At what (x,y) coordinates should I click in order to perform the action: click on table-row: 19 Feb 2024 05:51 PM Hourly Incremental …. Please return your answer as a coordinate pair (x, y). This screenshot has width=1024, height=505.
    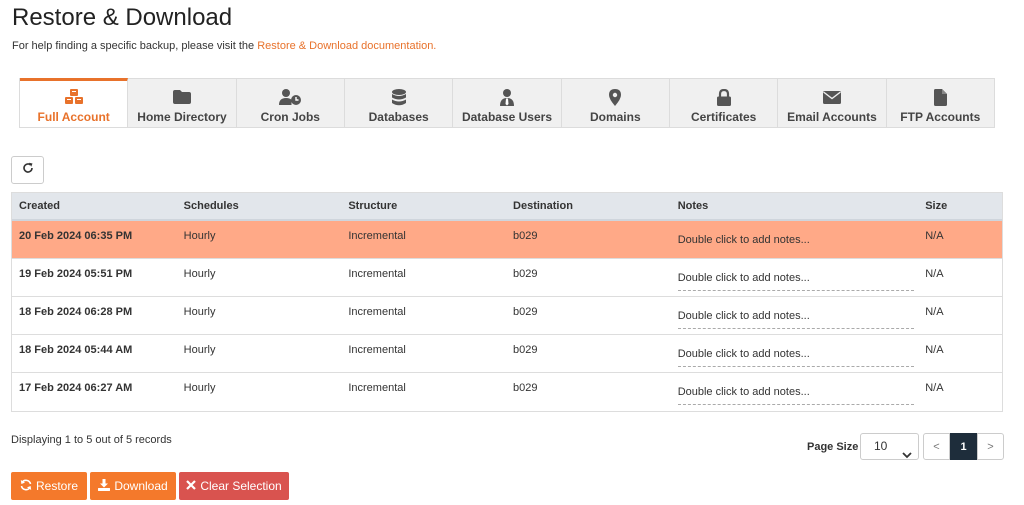
    Looking at the image, I should click on (507, 278).